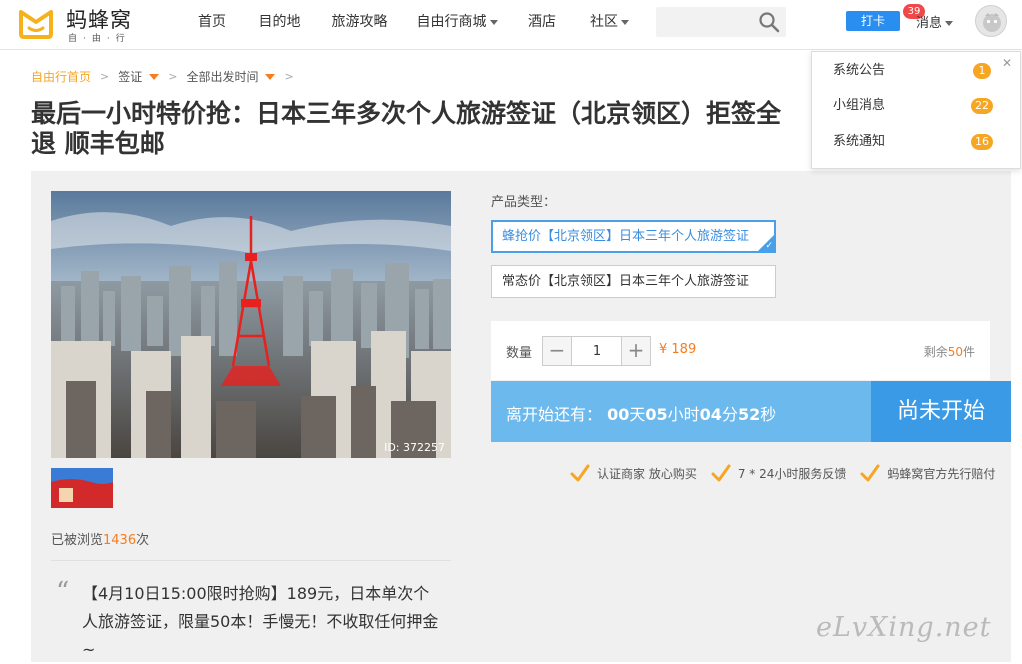 The height and width of the screenshot is (664, 1022). Describe the element at coordinates (636, 351) in the screenshot. I see `quantity-plus-button: +` at that location.